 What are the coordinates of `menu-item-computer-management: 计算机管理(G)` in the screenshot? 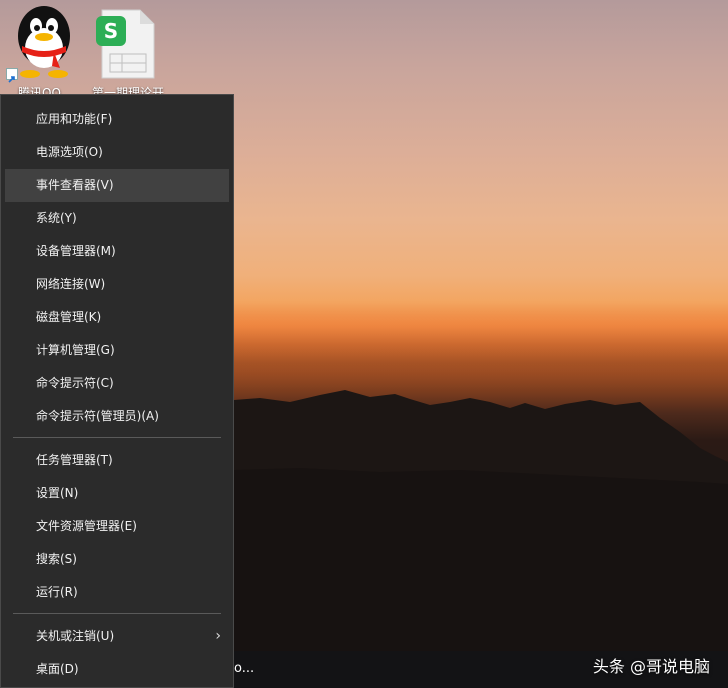 It's located at (117, 350).